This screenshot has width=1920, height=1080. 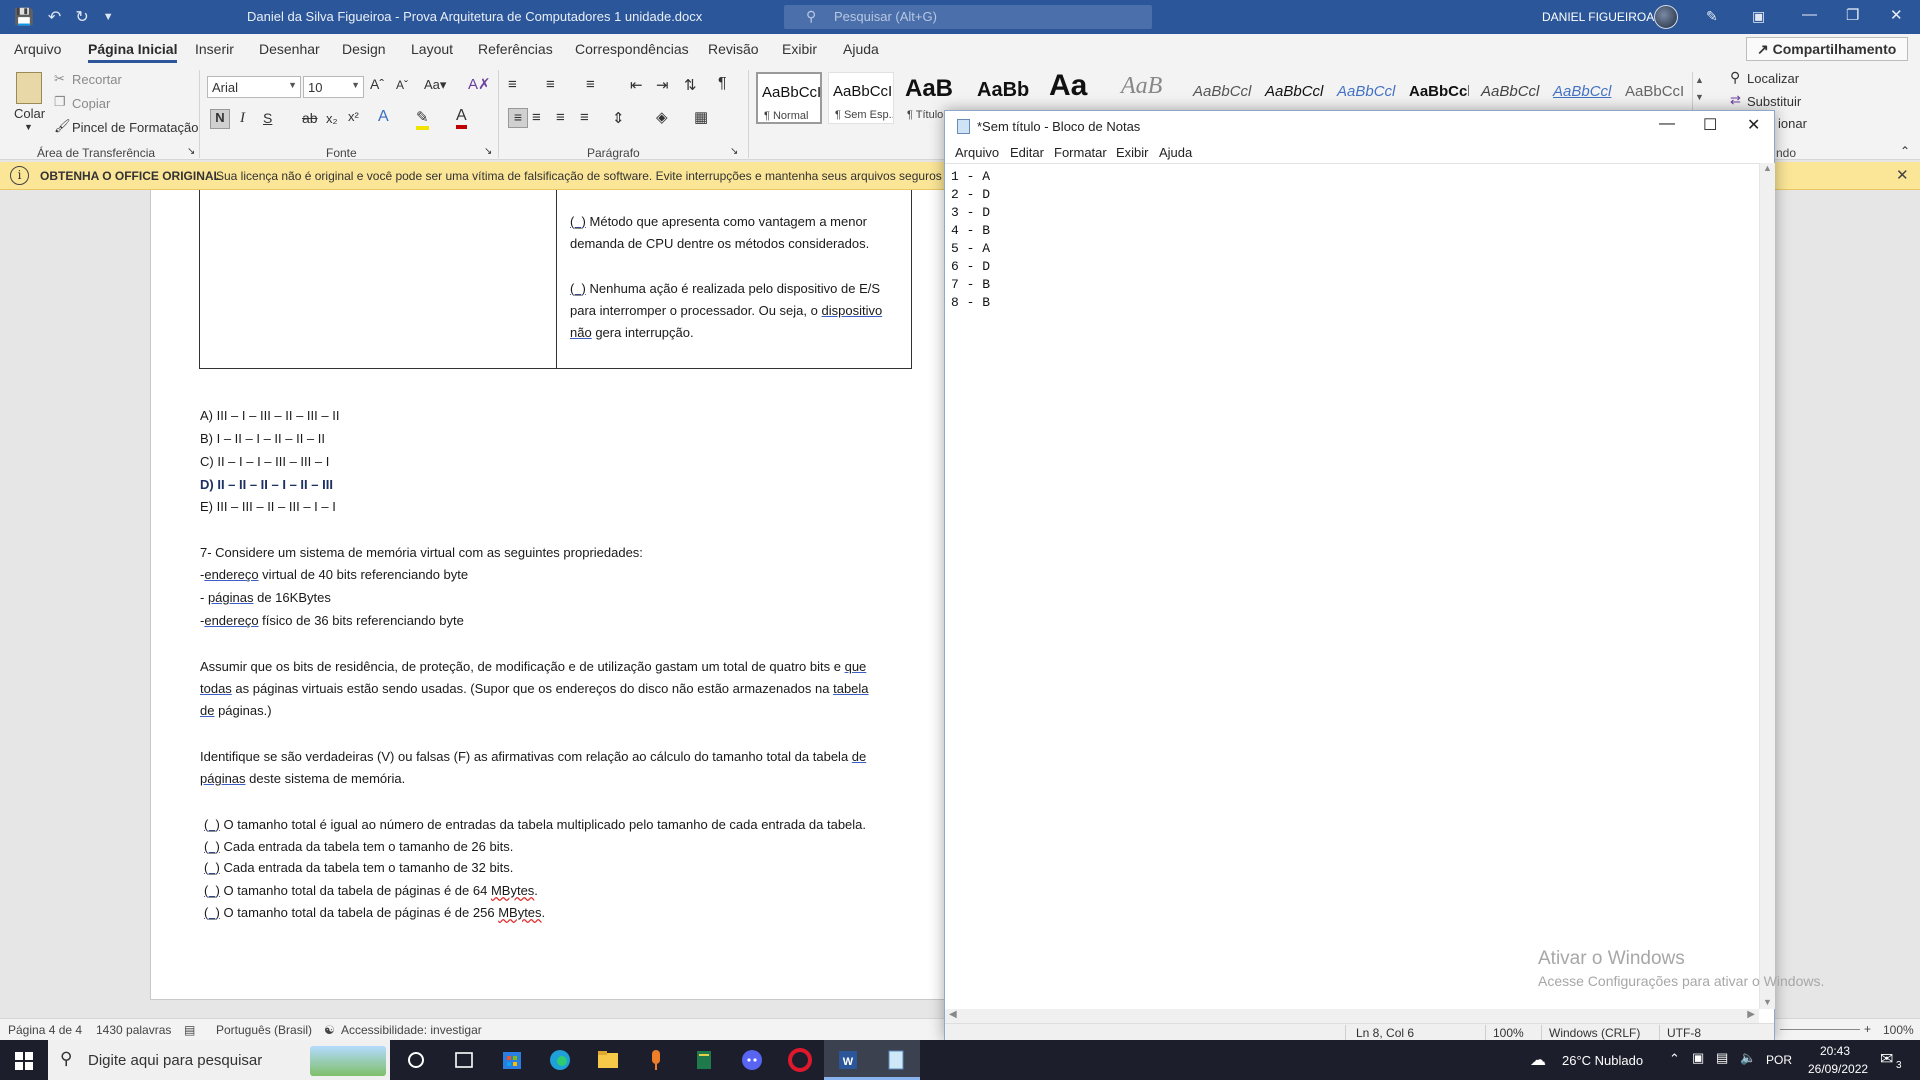 I want to click on file-explorer-app, so click(x=608, y=1060).